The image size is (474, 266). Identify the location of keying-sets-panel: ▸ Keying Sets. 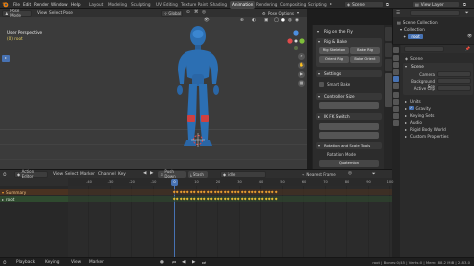
(438, 115).